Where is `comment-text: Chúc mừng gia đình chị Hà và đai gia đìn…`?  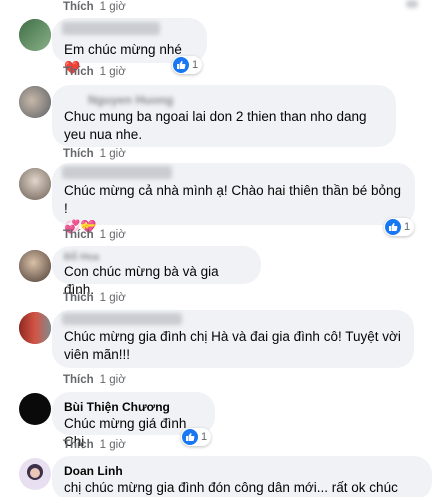
comment-text: Chúc mừng gia đình chị Hà và đai gia đìn… is located at coordinates (232, 345).